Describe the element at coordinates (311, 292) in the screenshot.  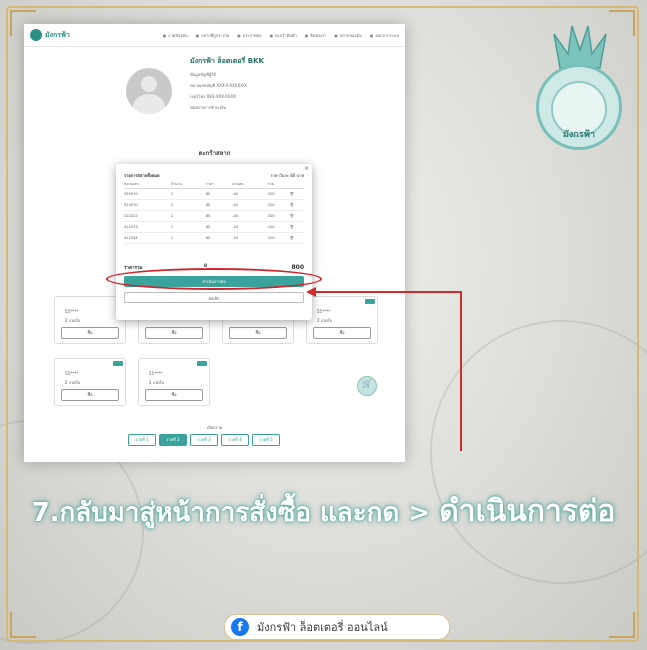
I see `arrow-head-icon` at that location.